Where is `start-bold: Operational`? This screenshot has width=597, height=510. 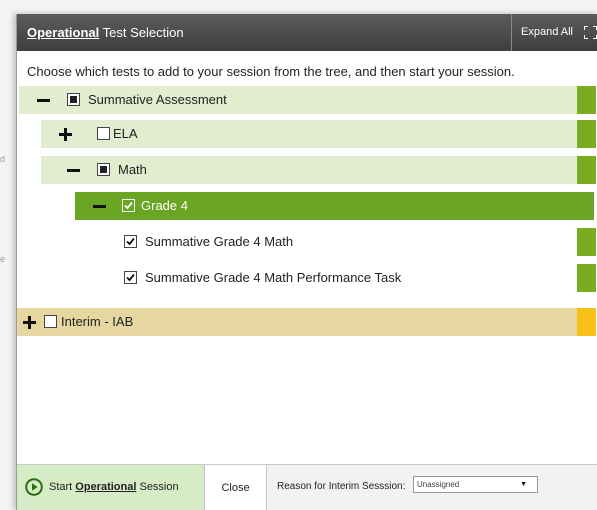
start-bold: Operational is located at coordinates (106, 487).